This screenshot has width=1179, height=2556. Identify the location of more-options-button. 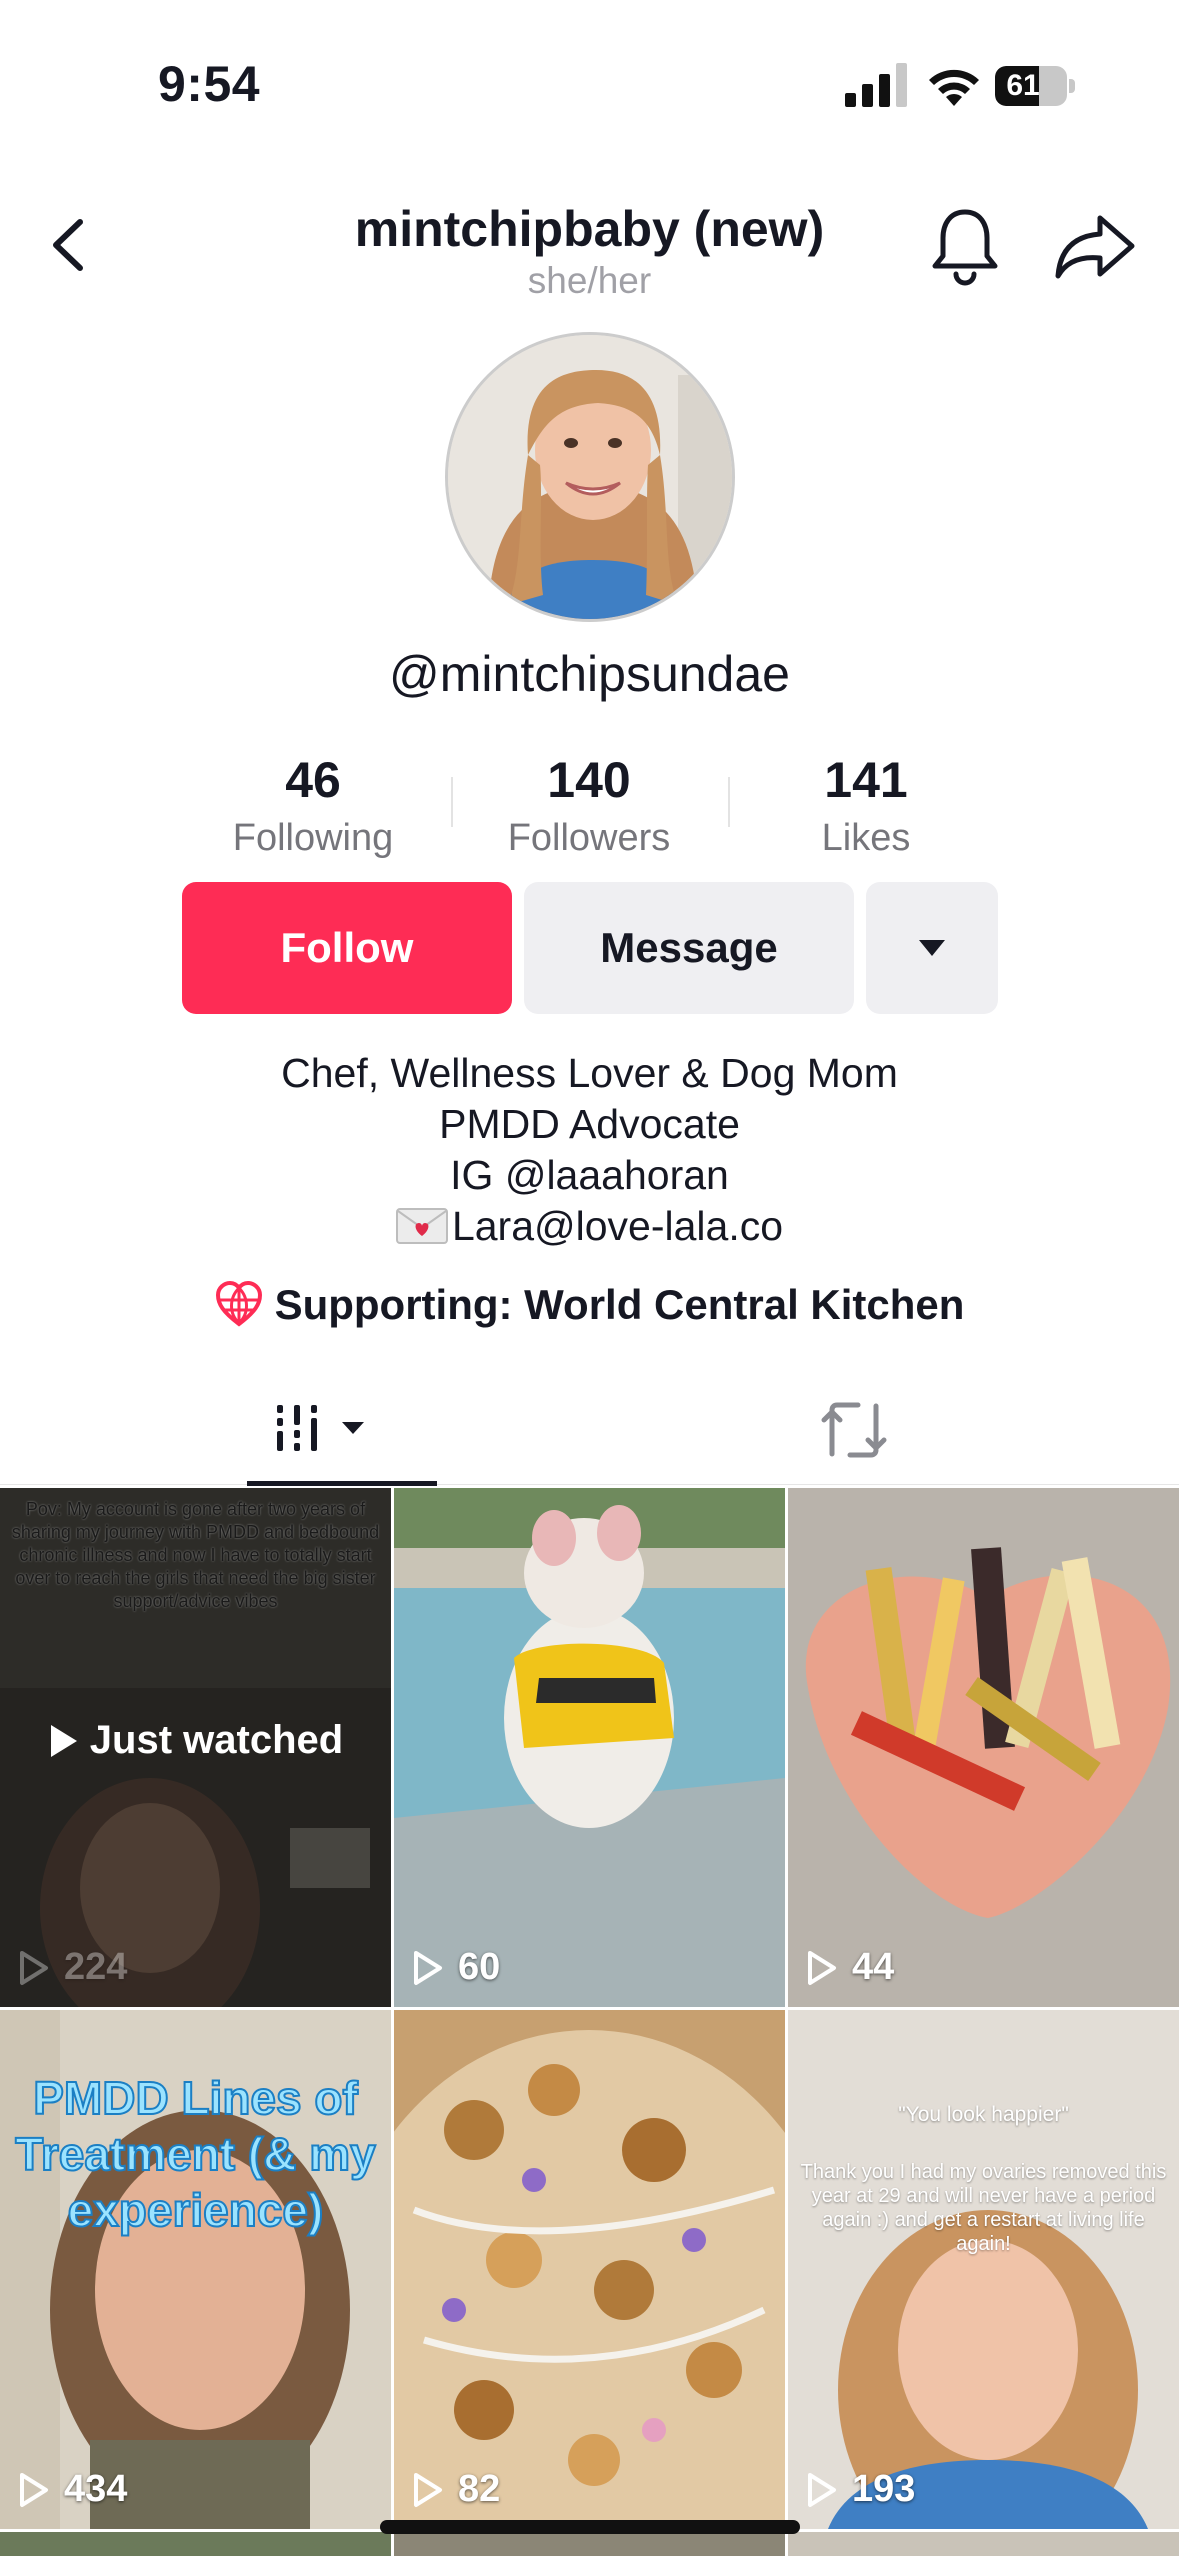
(932, 948).